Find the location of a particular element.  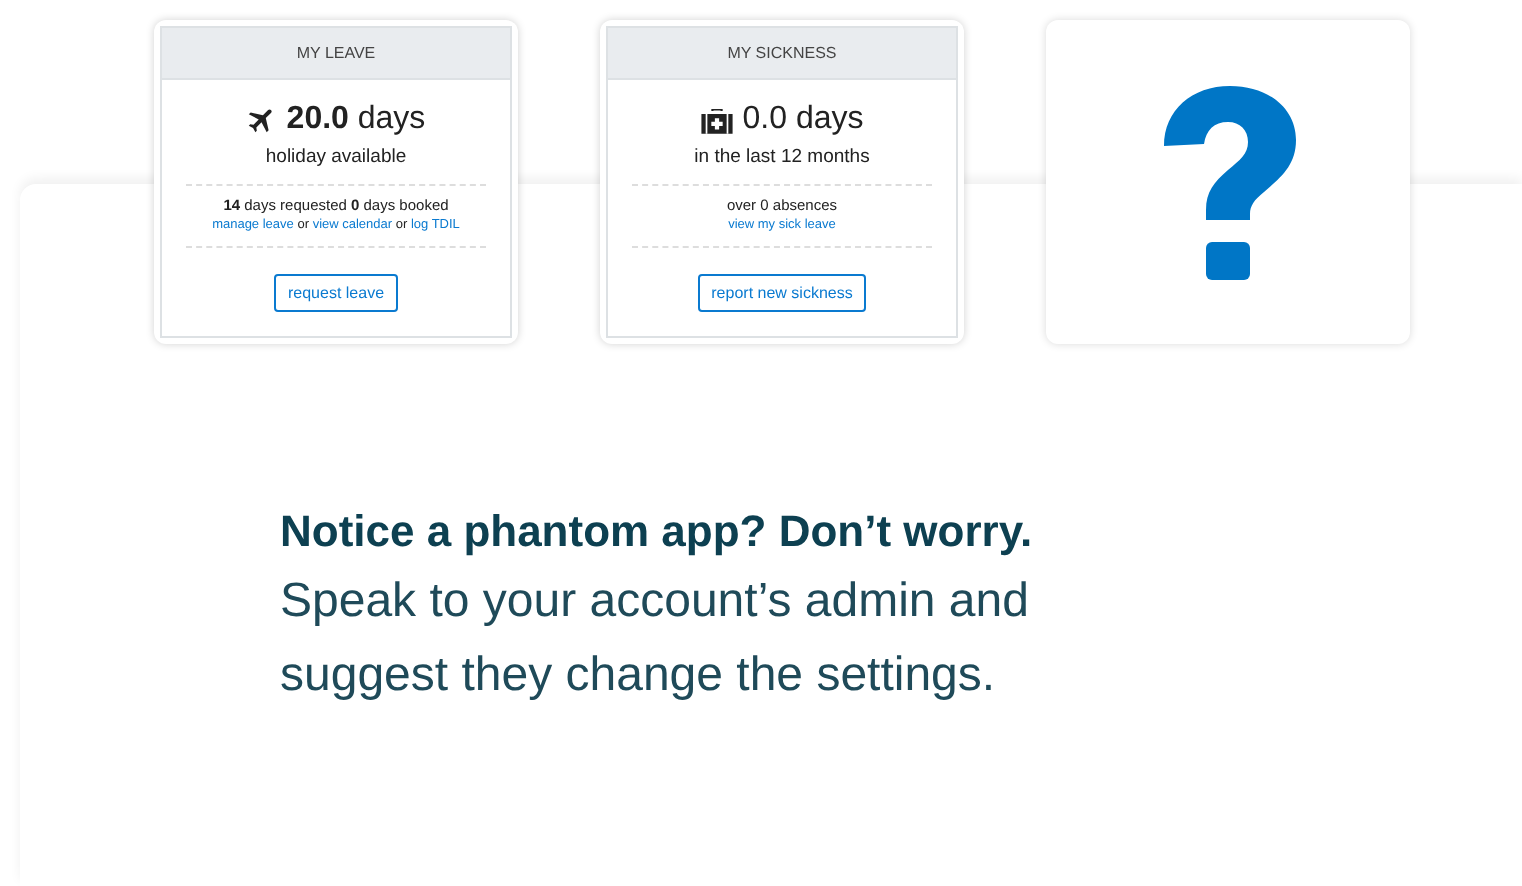

card-action-button: report new sickness is located at coordinates (782, 293).